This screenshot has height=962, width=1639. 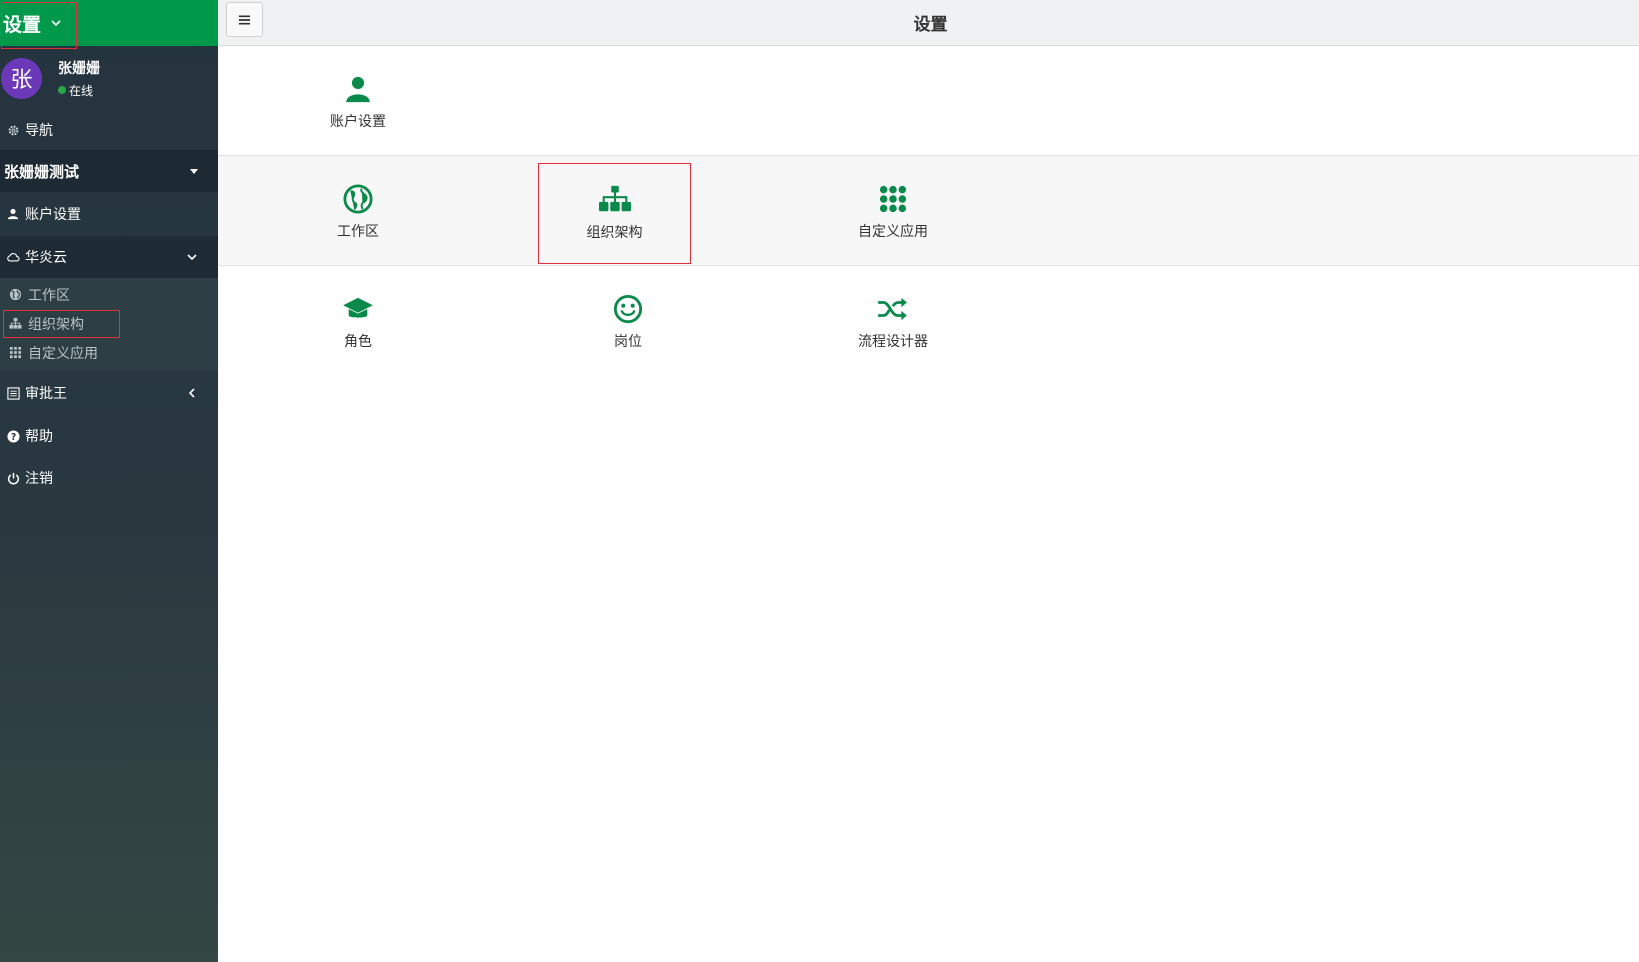 What do you see at coordinates (62, 90) in the screenshot?
I see `online-dot-icon` at bounding box center [62, 90].